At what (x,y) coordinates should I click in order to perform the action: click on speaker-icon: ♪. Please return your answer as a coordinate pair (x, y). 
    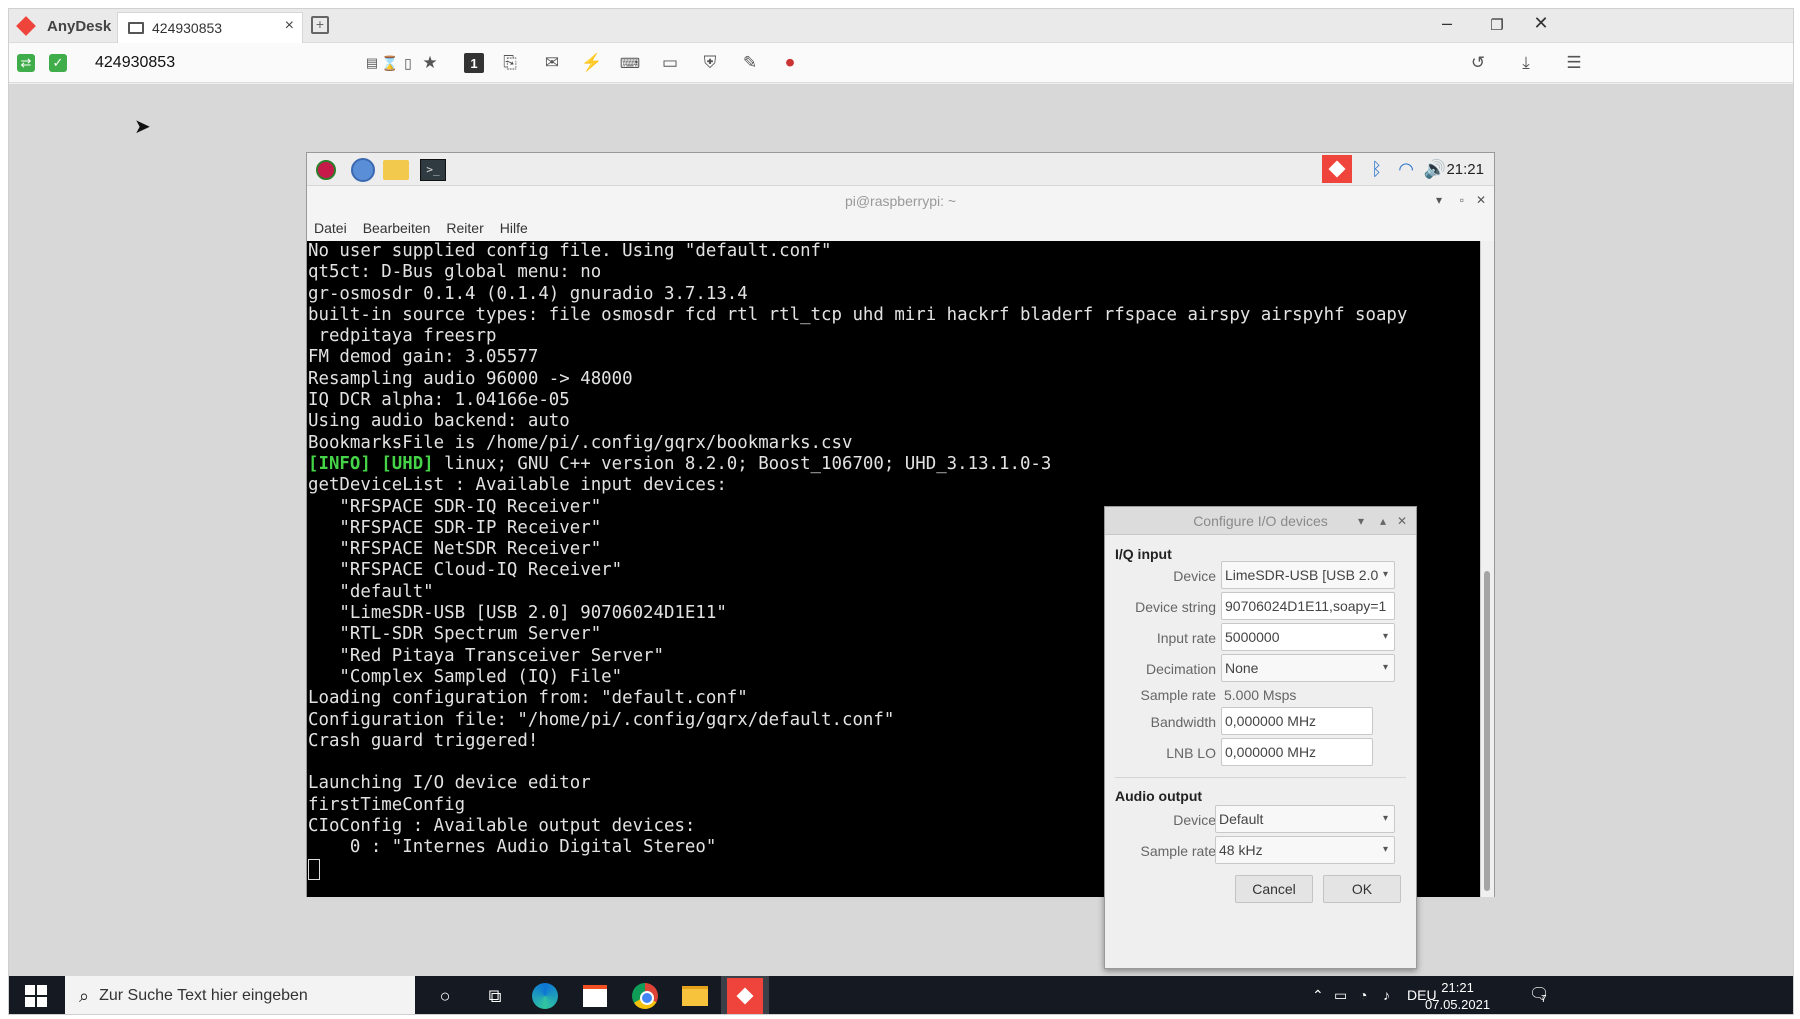
    Looking at the image, I should click on (1386, 995).